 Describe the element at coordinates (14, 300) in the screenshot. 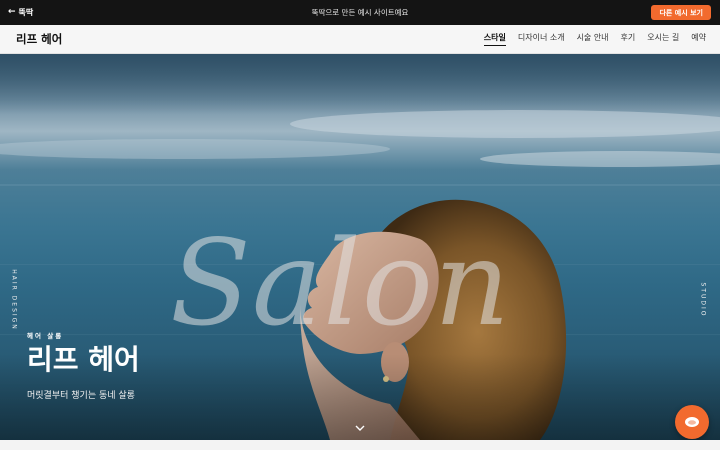

I see `side-label-left: HAIR DESIGN` at that location.